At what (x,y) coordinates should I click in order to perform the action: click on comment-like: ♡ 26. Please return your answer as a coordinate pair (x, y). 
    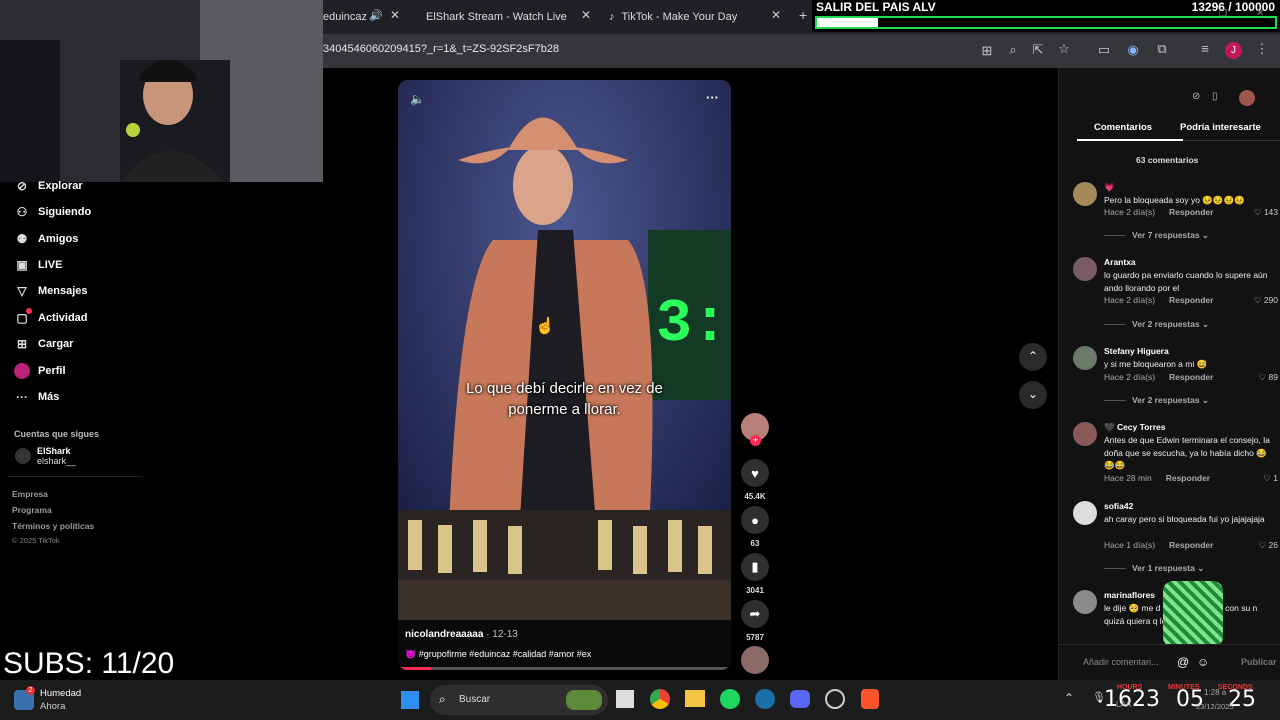
    Looking at the image, I should click on (1268, 545).